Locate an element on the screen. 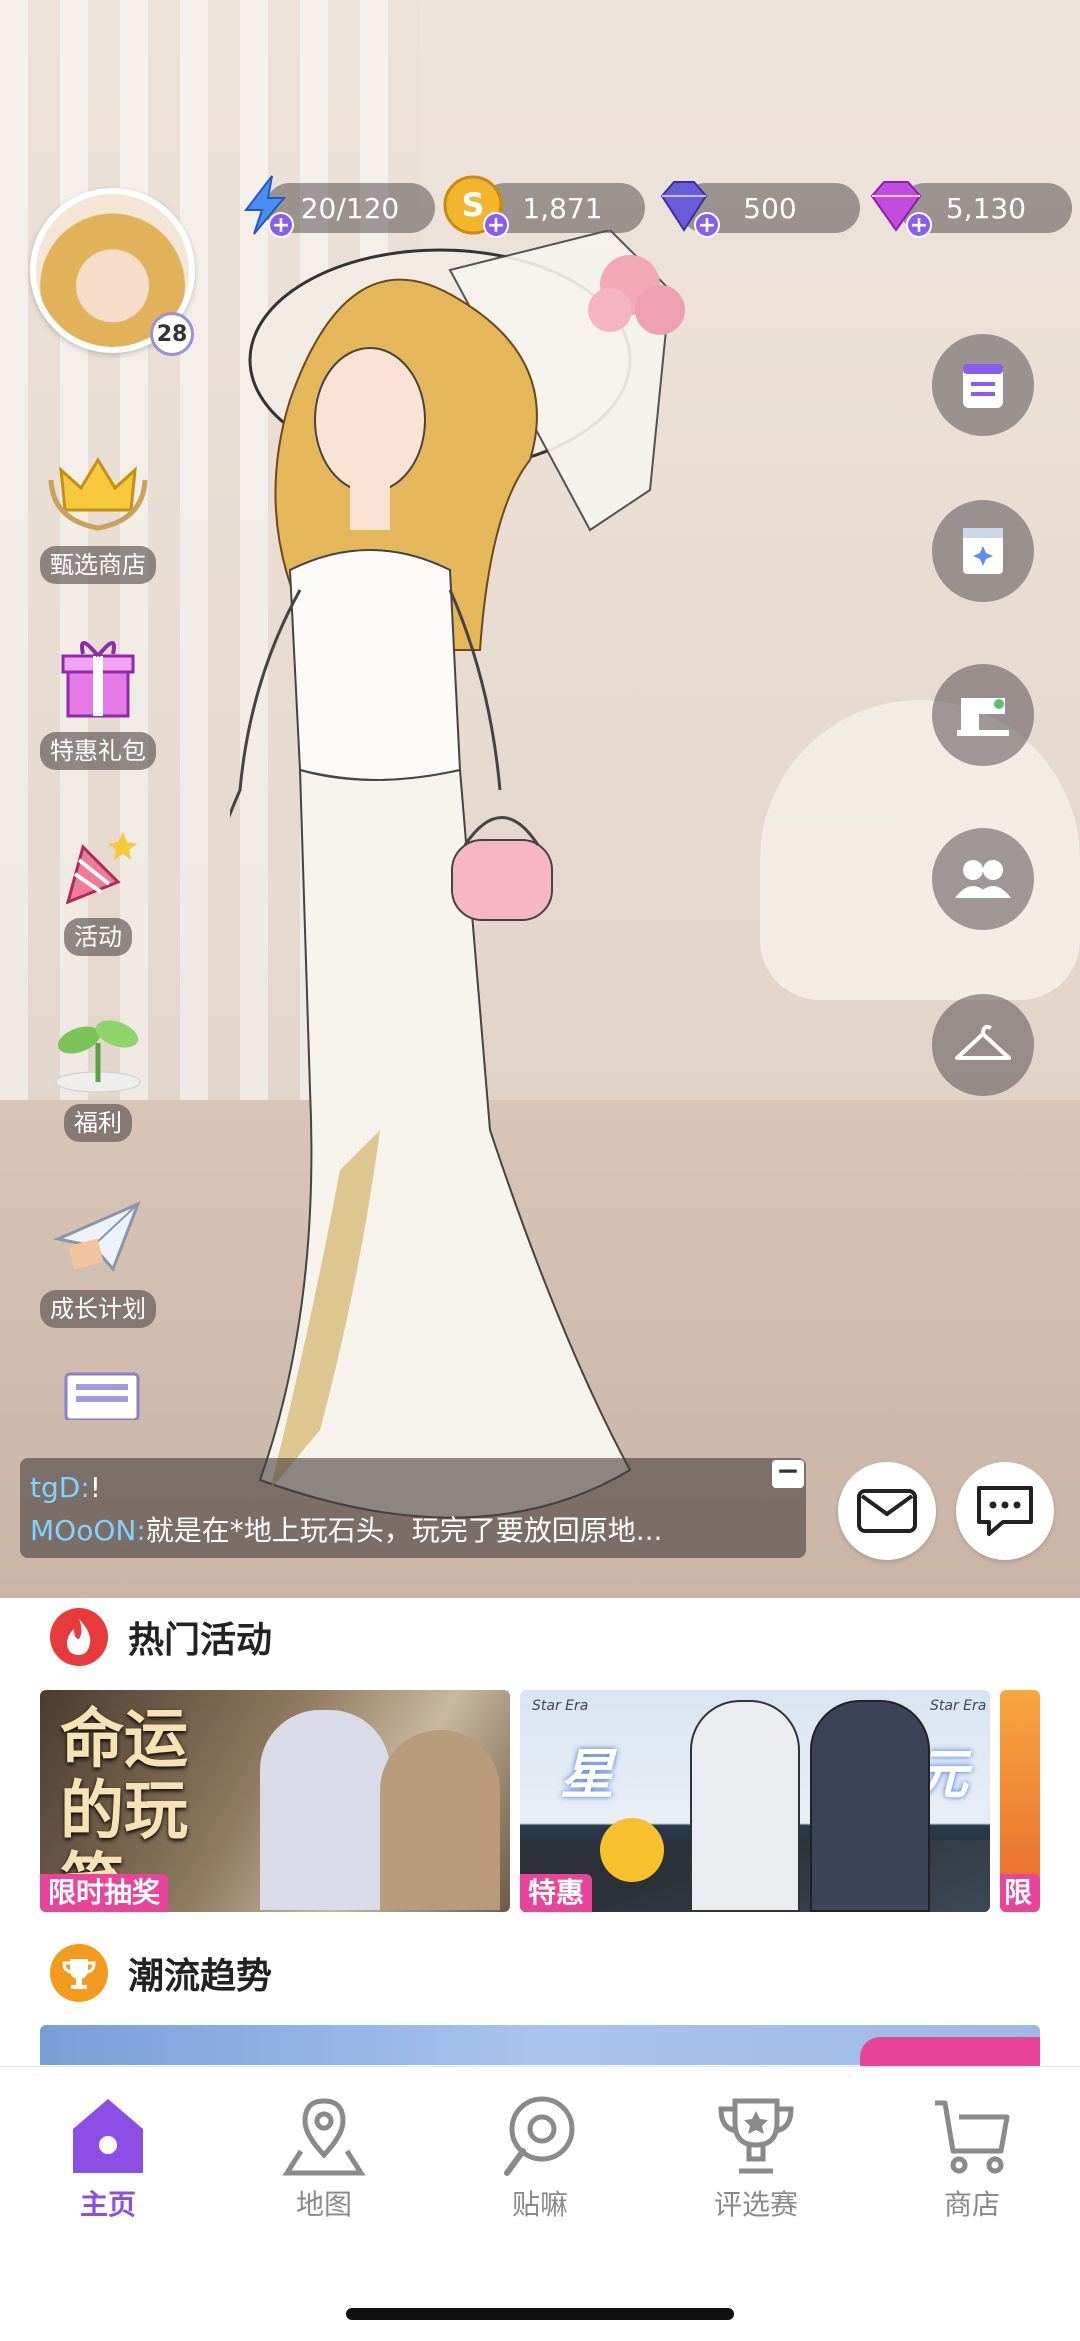 This screenshot has height=2341, width=1080. friends-icon is located at coordinates (983, 879).